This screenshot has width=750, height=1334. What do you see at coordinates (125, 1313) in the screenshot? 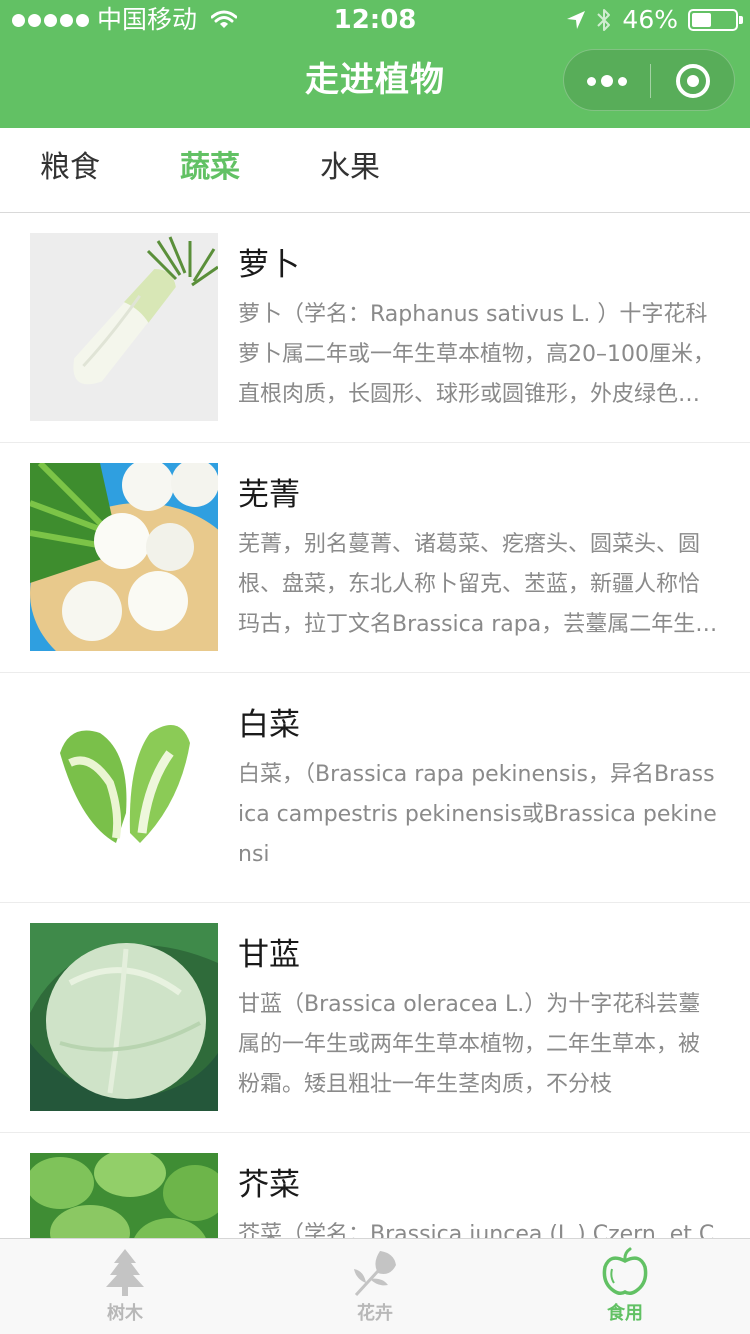
I see `tabbar-label: 树木` at bounding box center [125, 1313].